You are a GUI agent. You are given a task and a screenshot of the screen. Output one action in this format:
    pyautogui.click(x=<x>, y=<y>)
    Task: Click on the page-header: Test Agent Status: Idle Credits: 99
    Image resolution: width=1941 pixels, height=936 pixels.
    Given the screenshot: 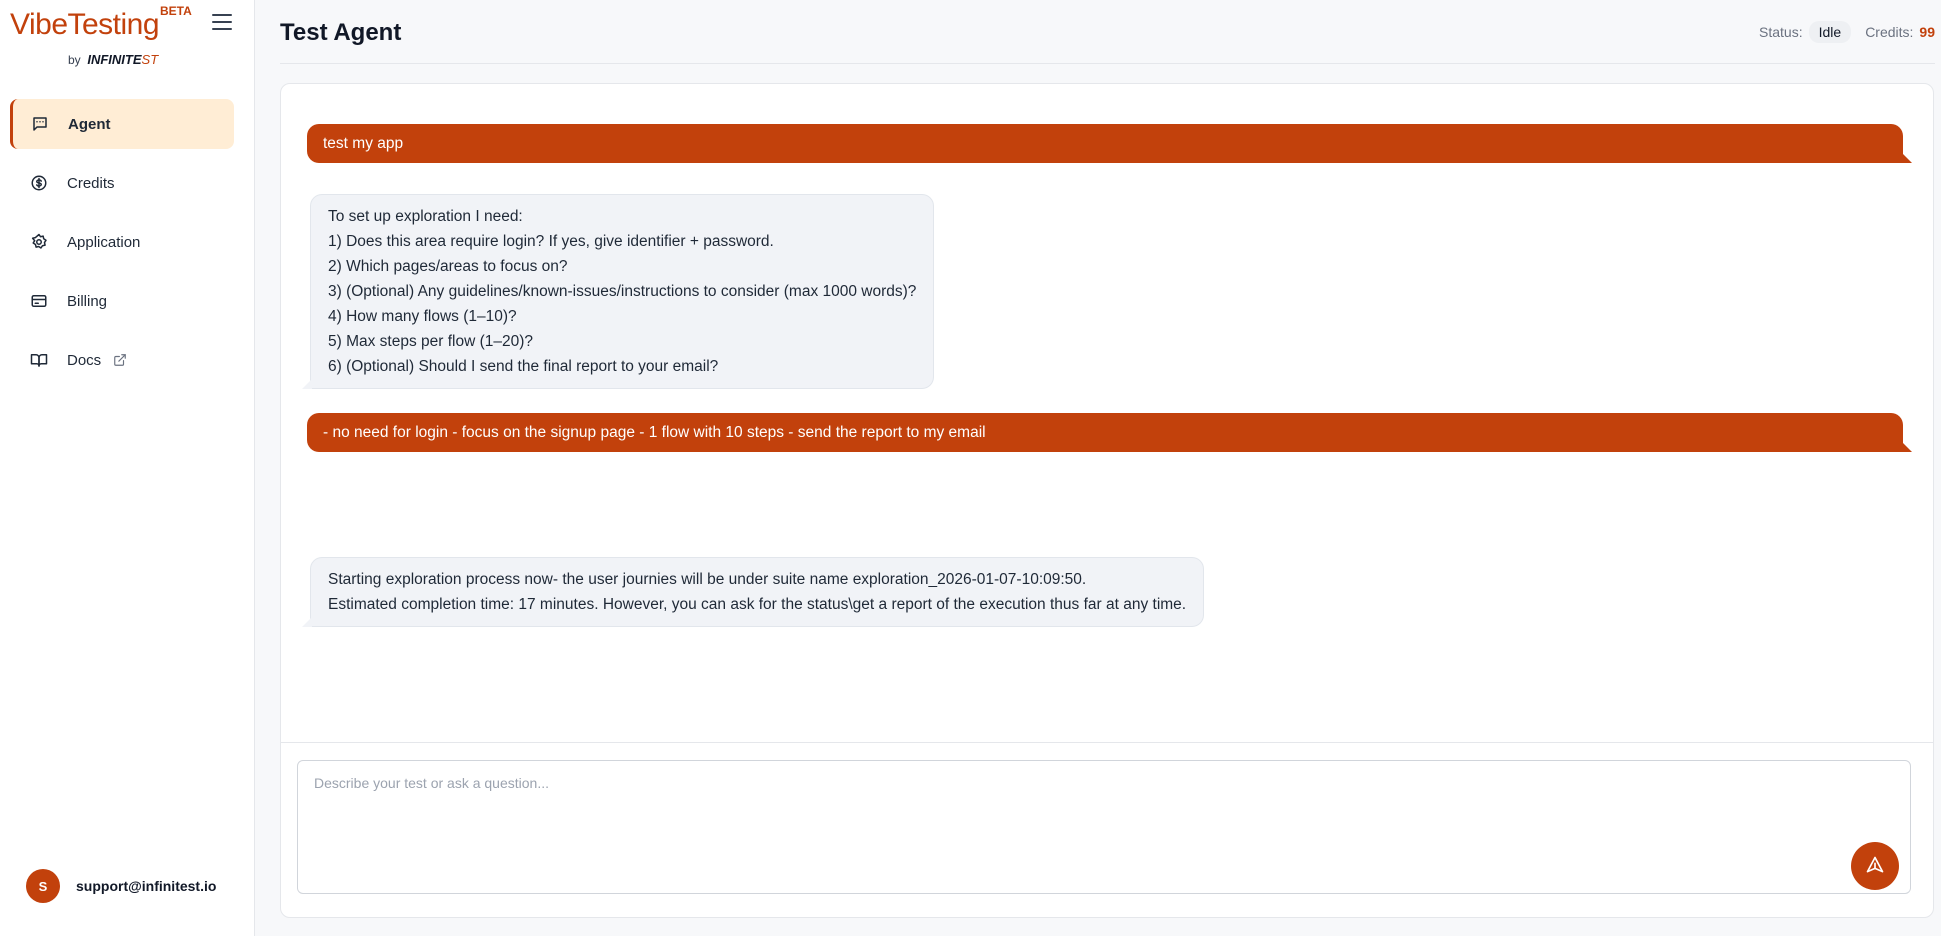 What is the action you would take?
    pyautogui.click(x=1107, y=32)
    